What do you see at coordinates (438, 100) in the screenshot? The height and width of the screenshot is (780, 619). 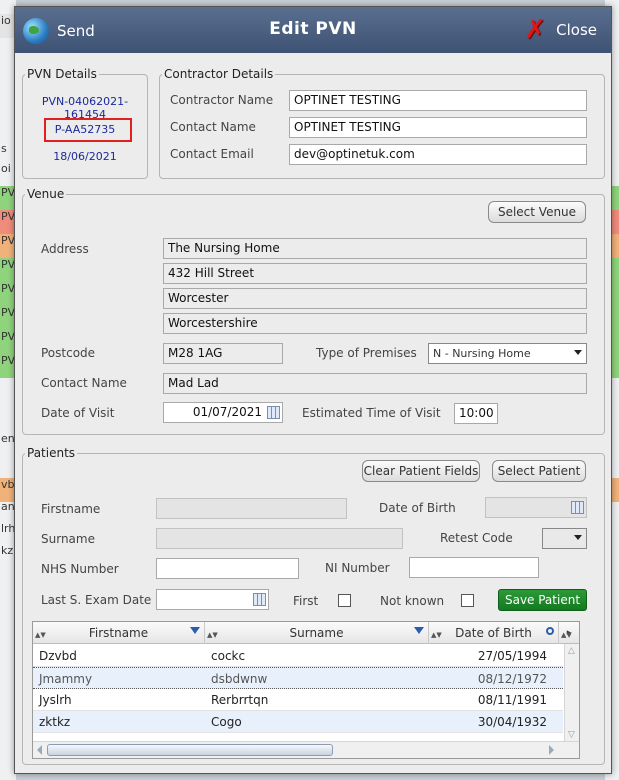 I see `contractor-name-field: OPTINET TESTING` at bounding box center [438, 100].